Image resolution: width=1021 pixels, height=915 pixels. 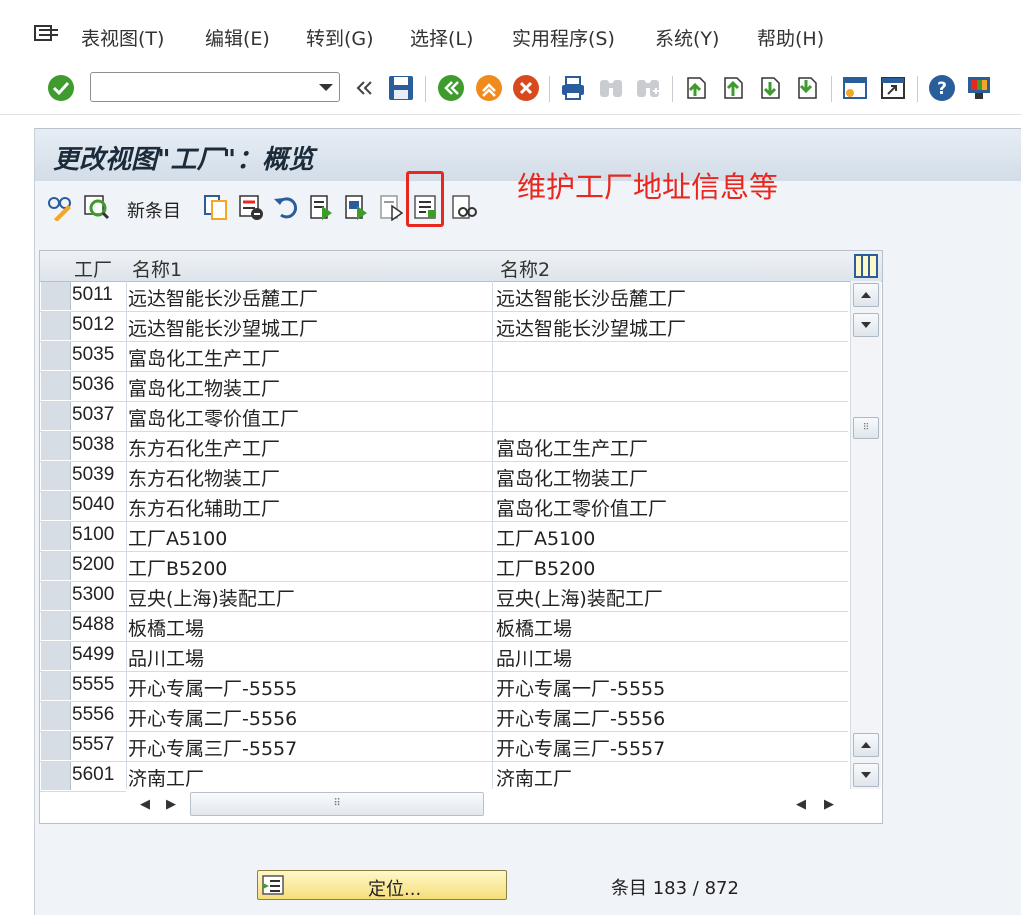 What do you see at coordinates (364, 88) in the screenshot?
I see `back-double-chevron-icon` at bounding box center [364, 88].